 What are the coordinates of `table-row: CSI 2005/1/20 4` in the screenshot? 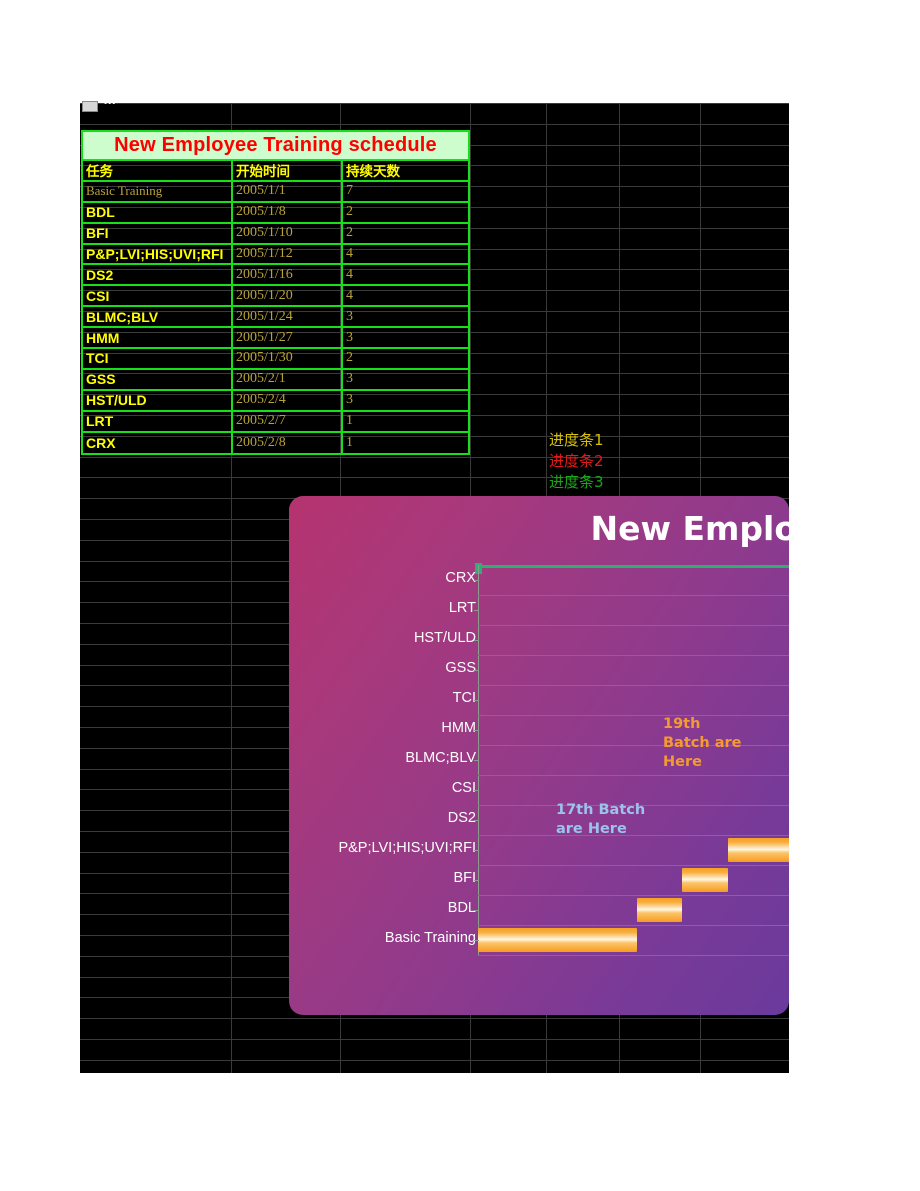 It's located at (275, 297).